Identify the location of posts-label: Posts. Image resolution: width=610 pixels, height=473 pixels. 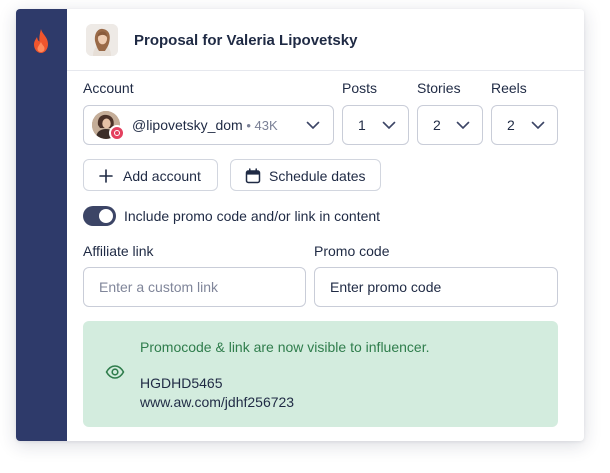
(360, 88).